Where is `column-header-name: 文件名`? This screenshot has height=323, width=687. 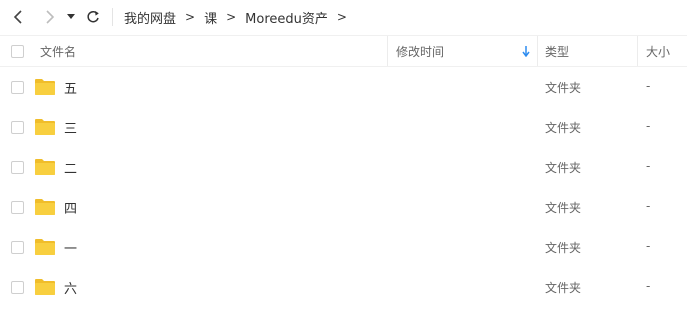
column-header-name: 文件名 is located at coordinates (58, 51).